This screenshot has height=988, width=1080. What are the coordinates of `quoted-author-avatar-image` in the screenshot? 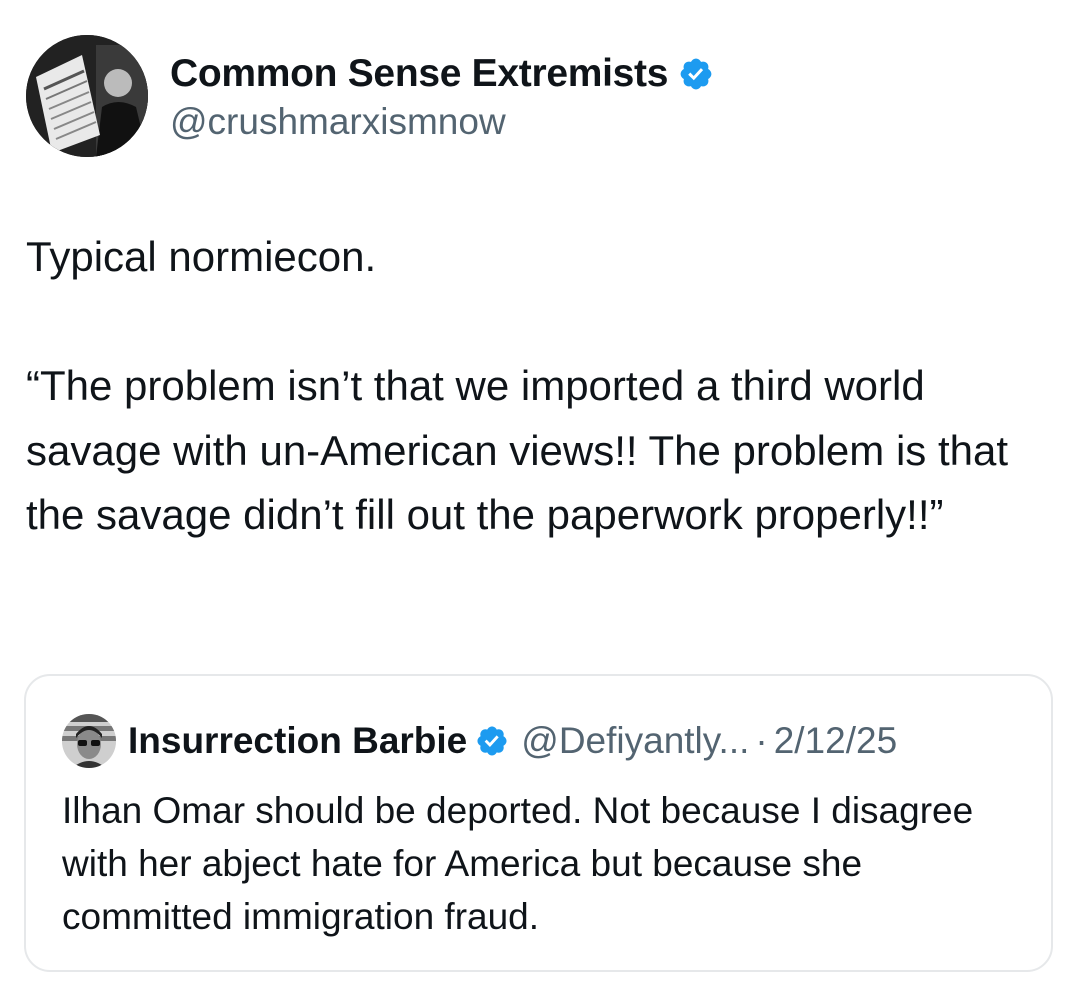 It's located at (89, 741).